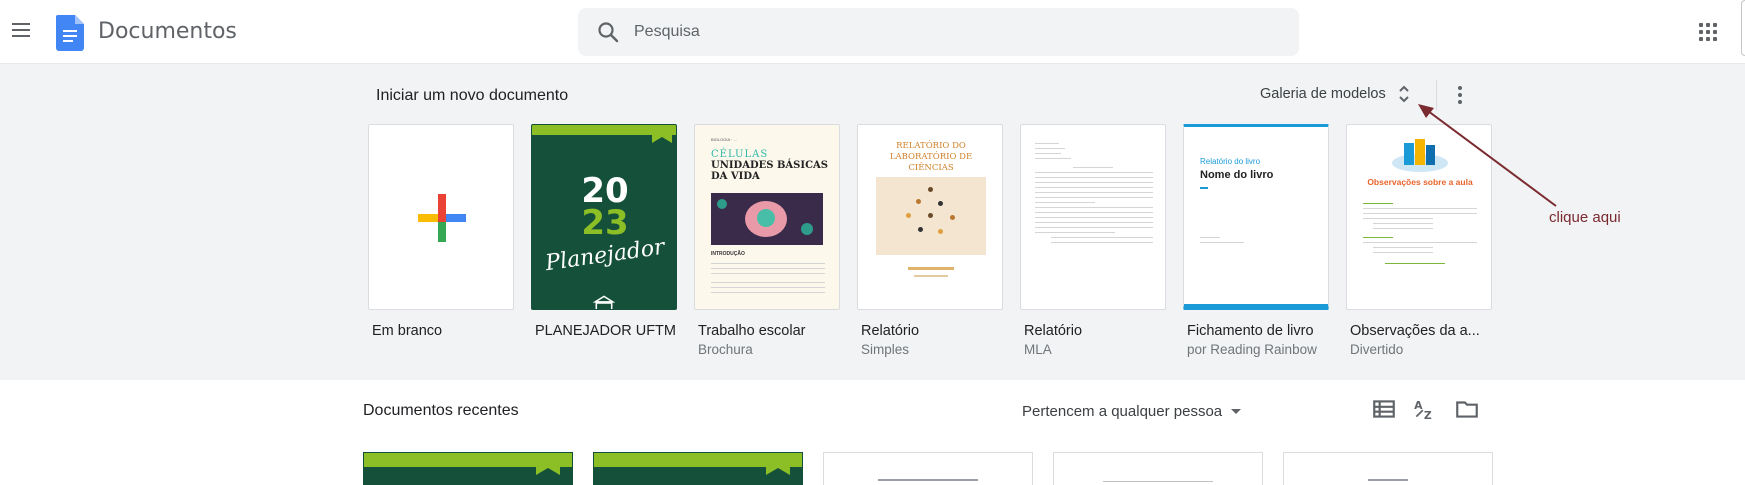 The image size is (1745, 485). What do you see at coordinates (1420, 155) in the screenshot?
I see `books-illustration` at bounding box center [1420, 155].